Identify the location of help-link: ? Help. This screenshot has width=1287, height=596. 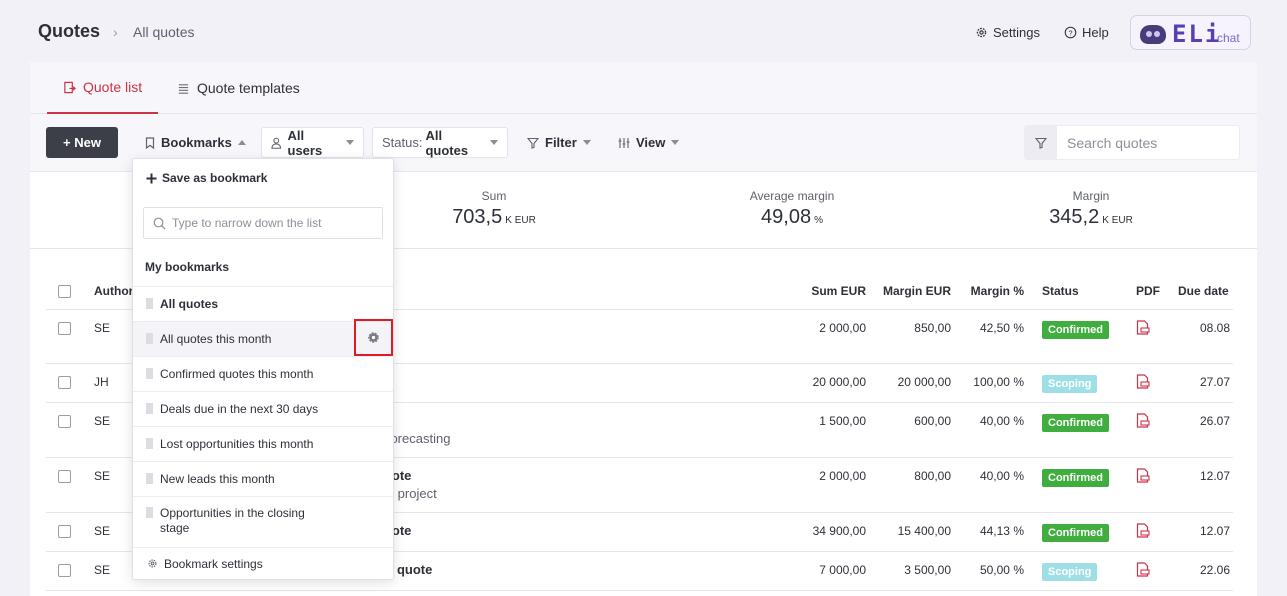
(1086, 32).